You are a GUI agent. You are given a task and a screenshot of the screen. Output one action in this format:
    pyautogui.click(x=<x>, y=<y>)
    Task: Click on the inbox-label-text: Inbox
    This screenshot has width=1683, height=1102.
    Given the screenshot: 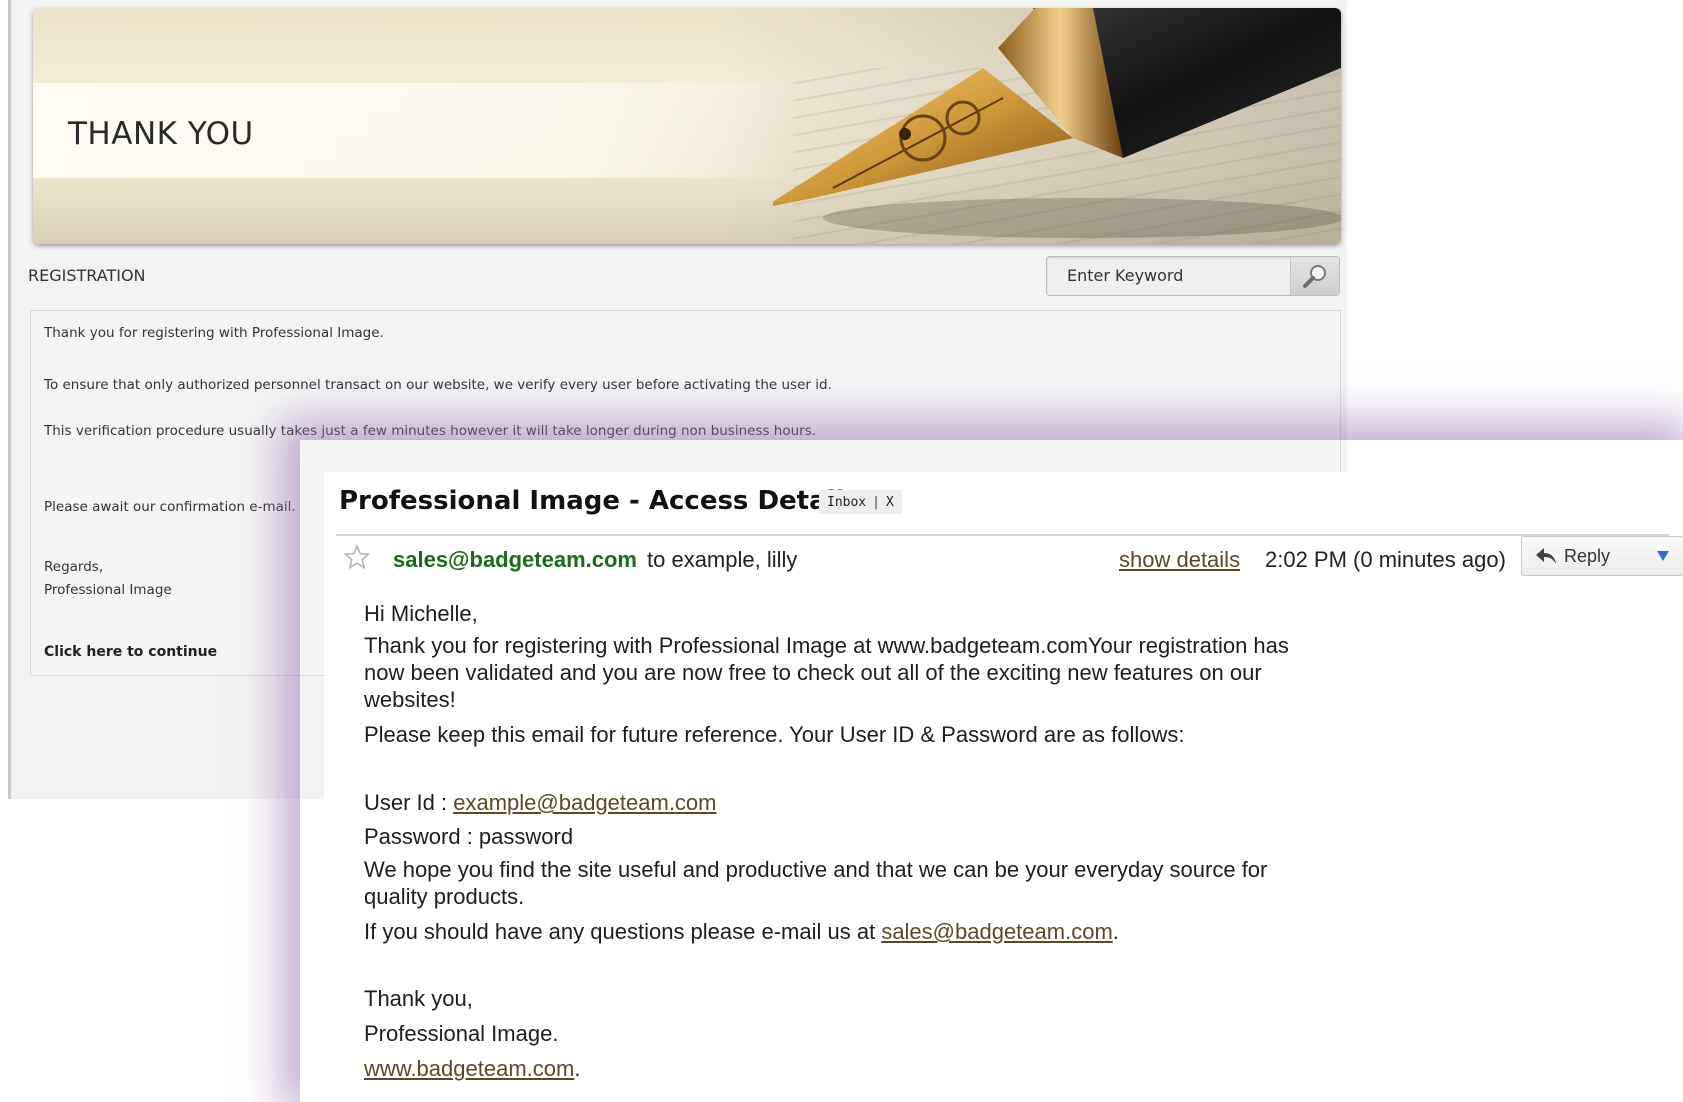 What is the action you would take?
    pyautogui.click(x=846, y=502)
    